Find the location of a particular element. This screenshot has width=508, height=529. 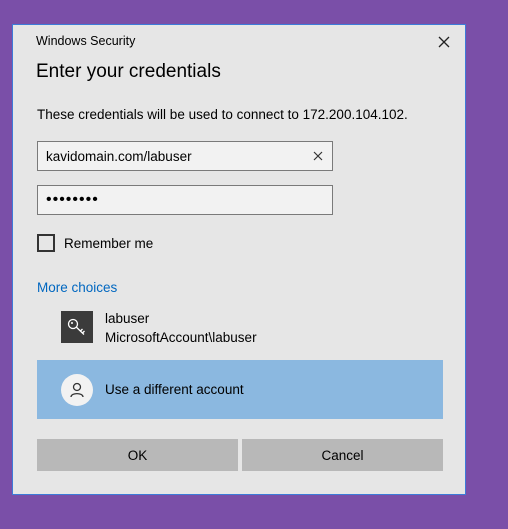

window-title: Windows Security is located at coordinates (86, 41).